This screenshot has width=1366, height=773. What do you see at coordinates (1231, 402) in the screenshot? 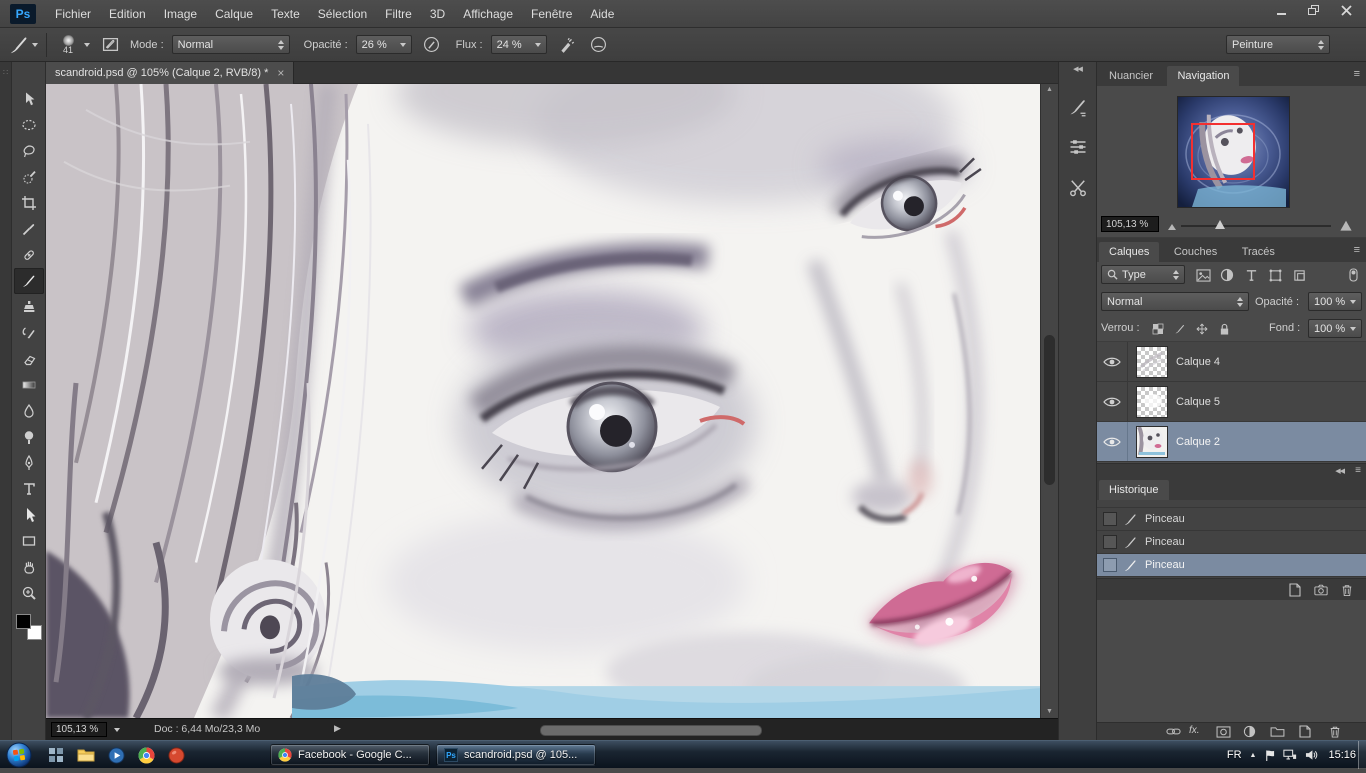
I see `layer-row-calque5: Calque 5` at bounding box center [1231, 402].